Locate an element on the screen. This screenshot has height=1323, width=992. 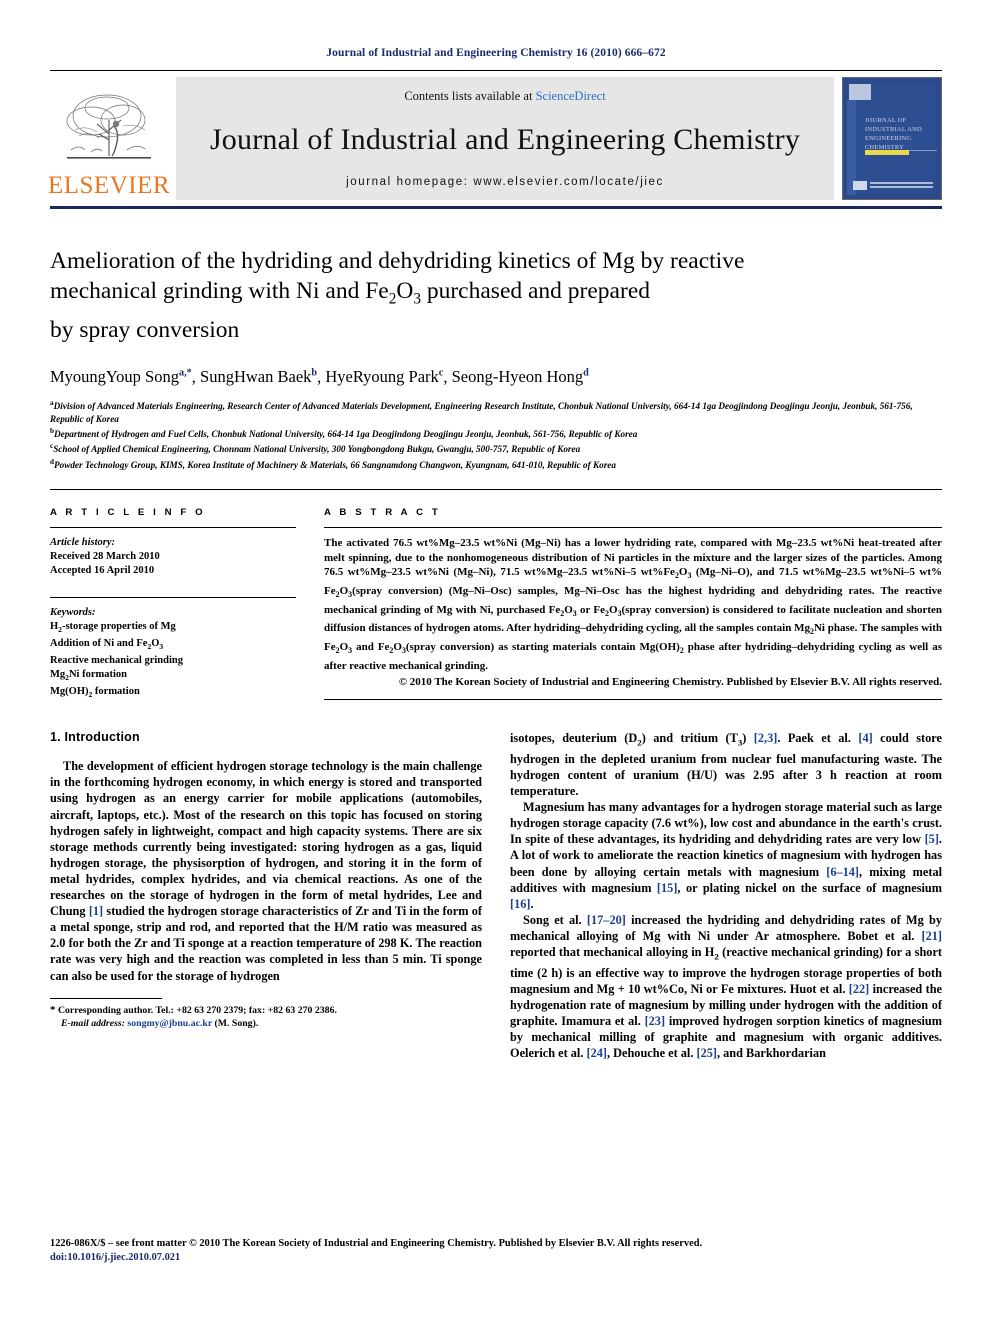
cover-society-text is located at coordinates (901, 185).